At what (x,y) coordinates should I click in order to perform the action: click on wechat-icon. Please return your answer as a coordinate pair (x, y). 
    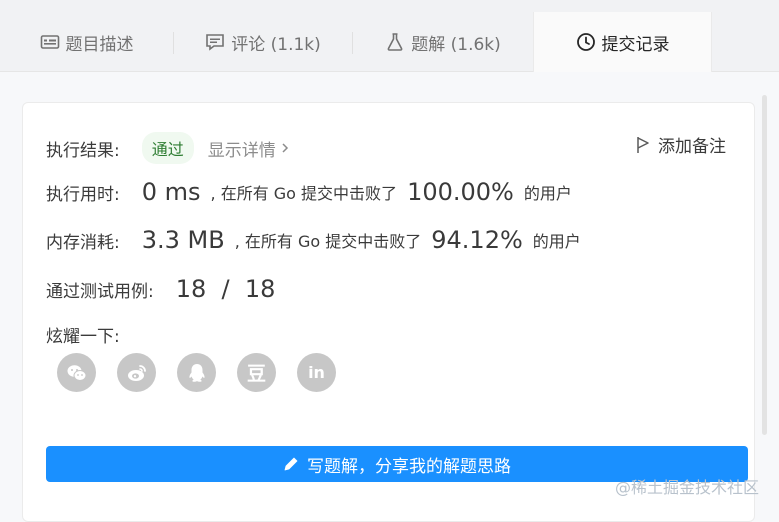
    Looking at the image, I should click on (76, 372).